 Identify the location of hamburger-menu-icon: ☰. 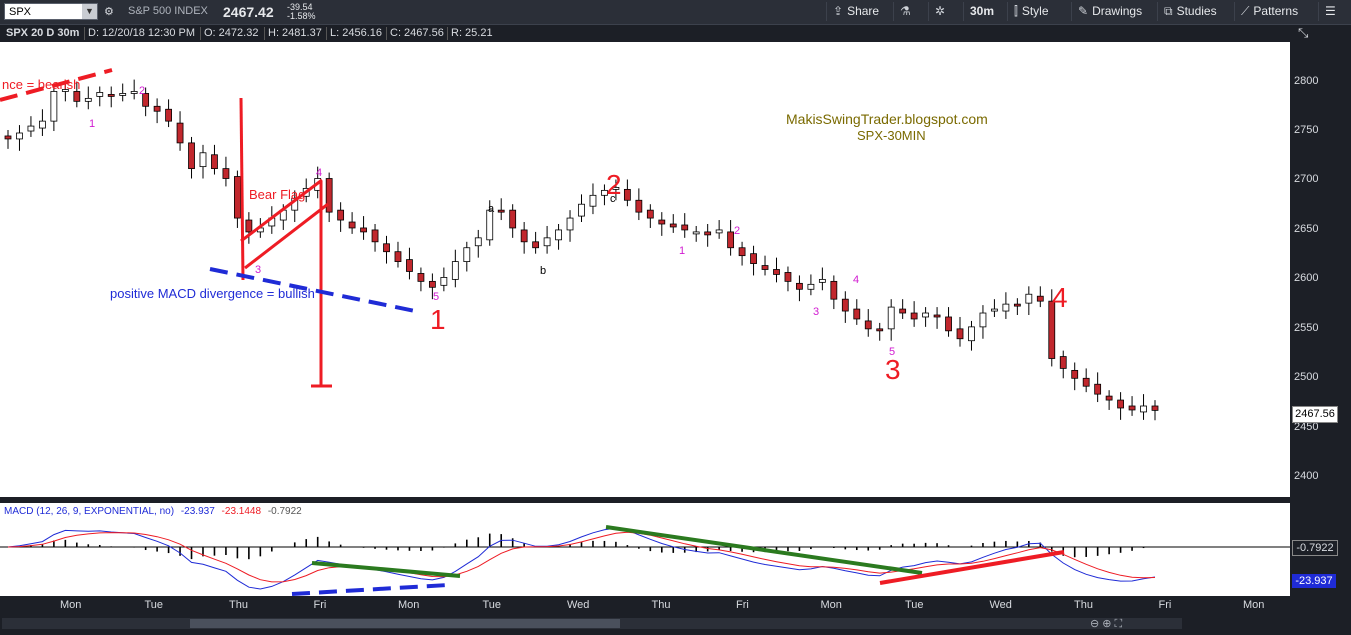
(1327, 11).